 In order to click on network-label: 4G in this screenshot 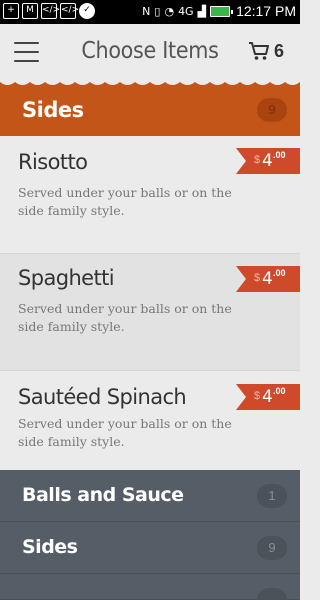, I will do `click(186, 11)`.